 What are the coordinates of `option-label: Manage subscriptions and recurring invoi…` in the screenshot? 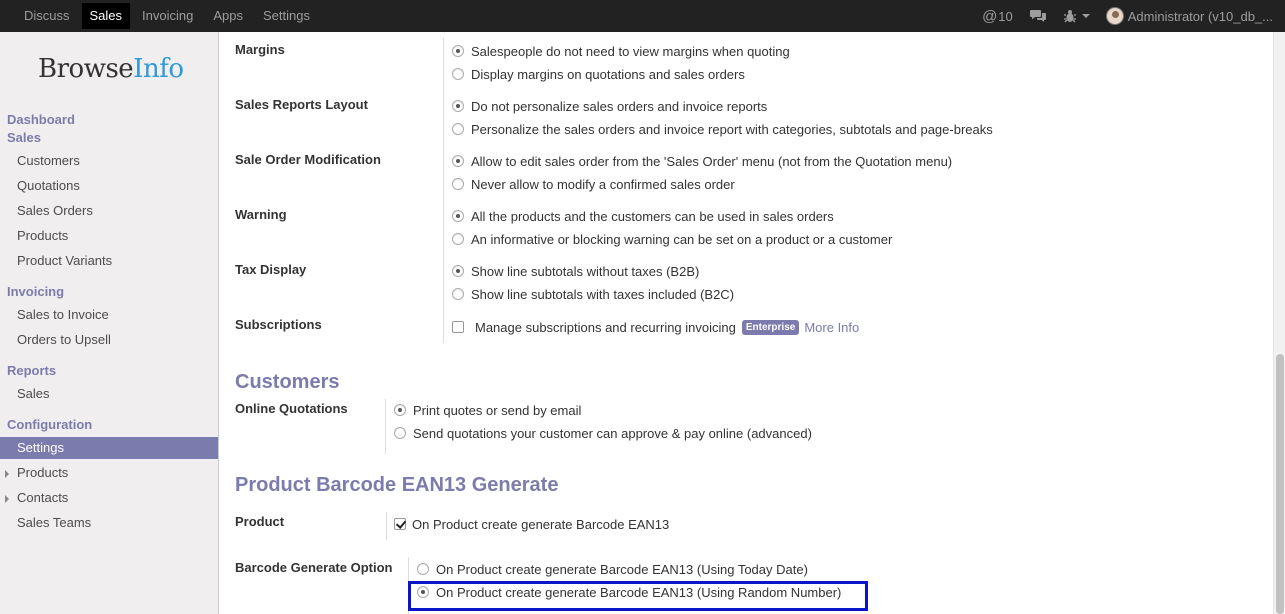 It's located at (605, 327).